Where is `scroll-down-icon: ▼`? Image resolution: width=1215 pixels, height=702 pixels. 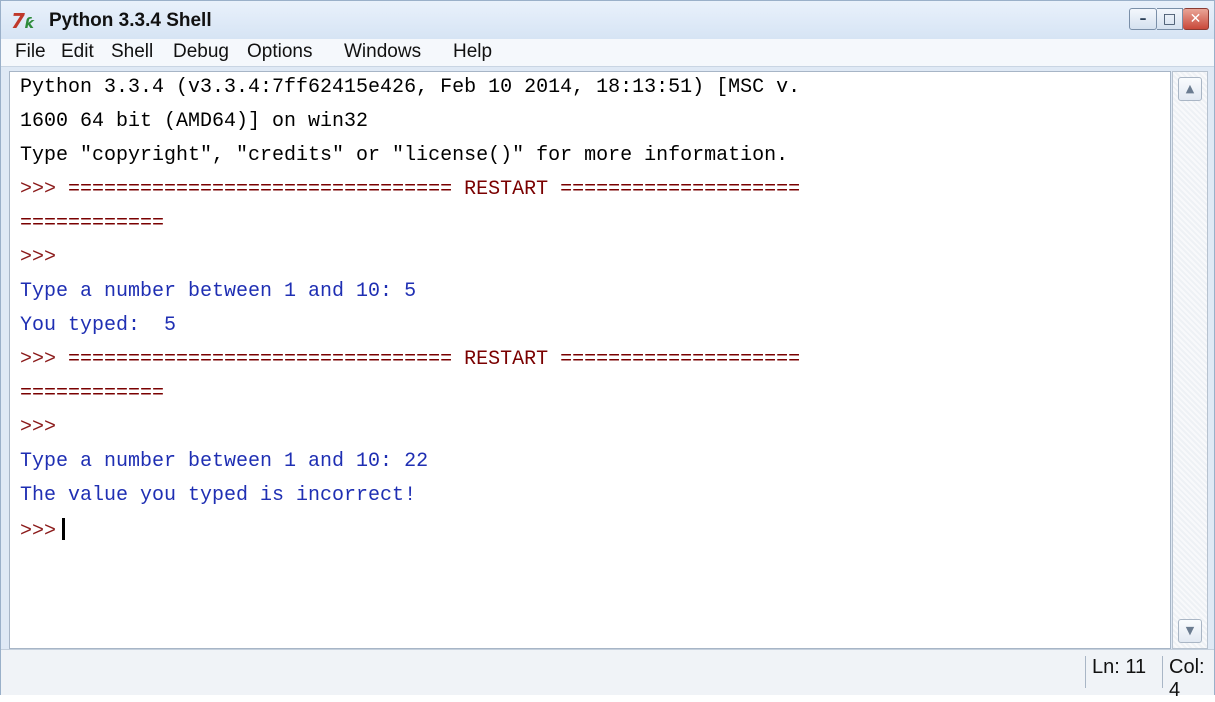 scroll-down-icon: ▼ is located at coordinates (1190, 631).